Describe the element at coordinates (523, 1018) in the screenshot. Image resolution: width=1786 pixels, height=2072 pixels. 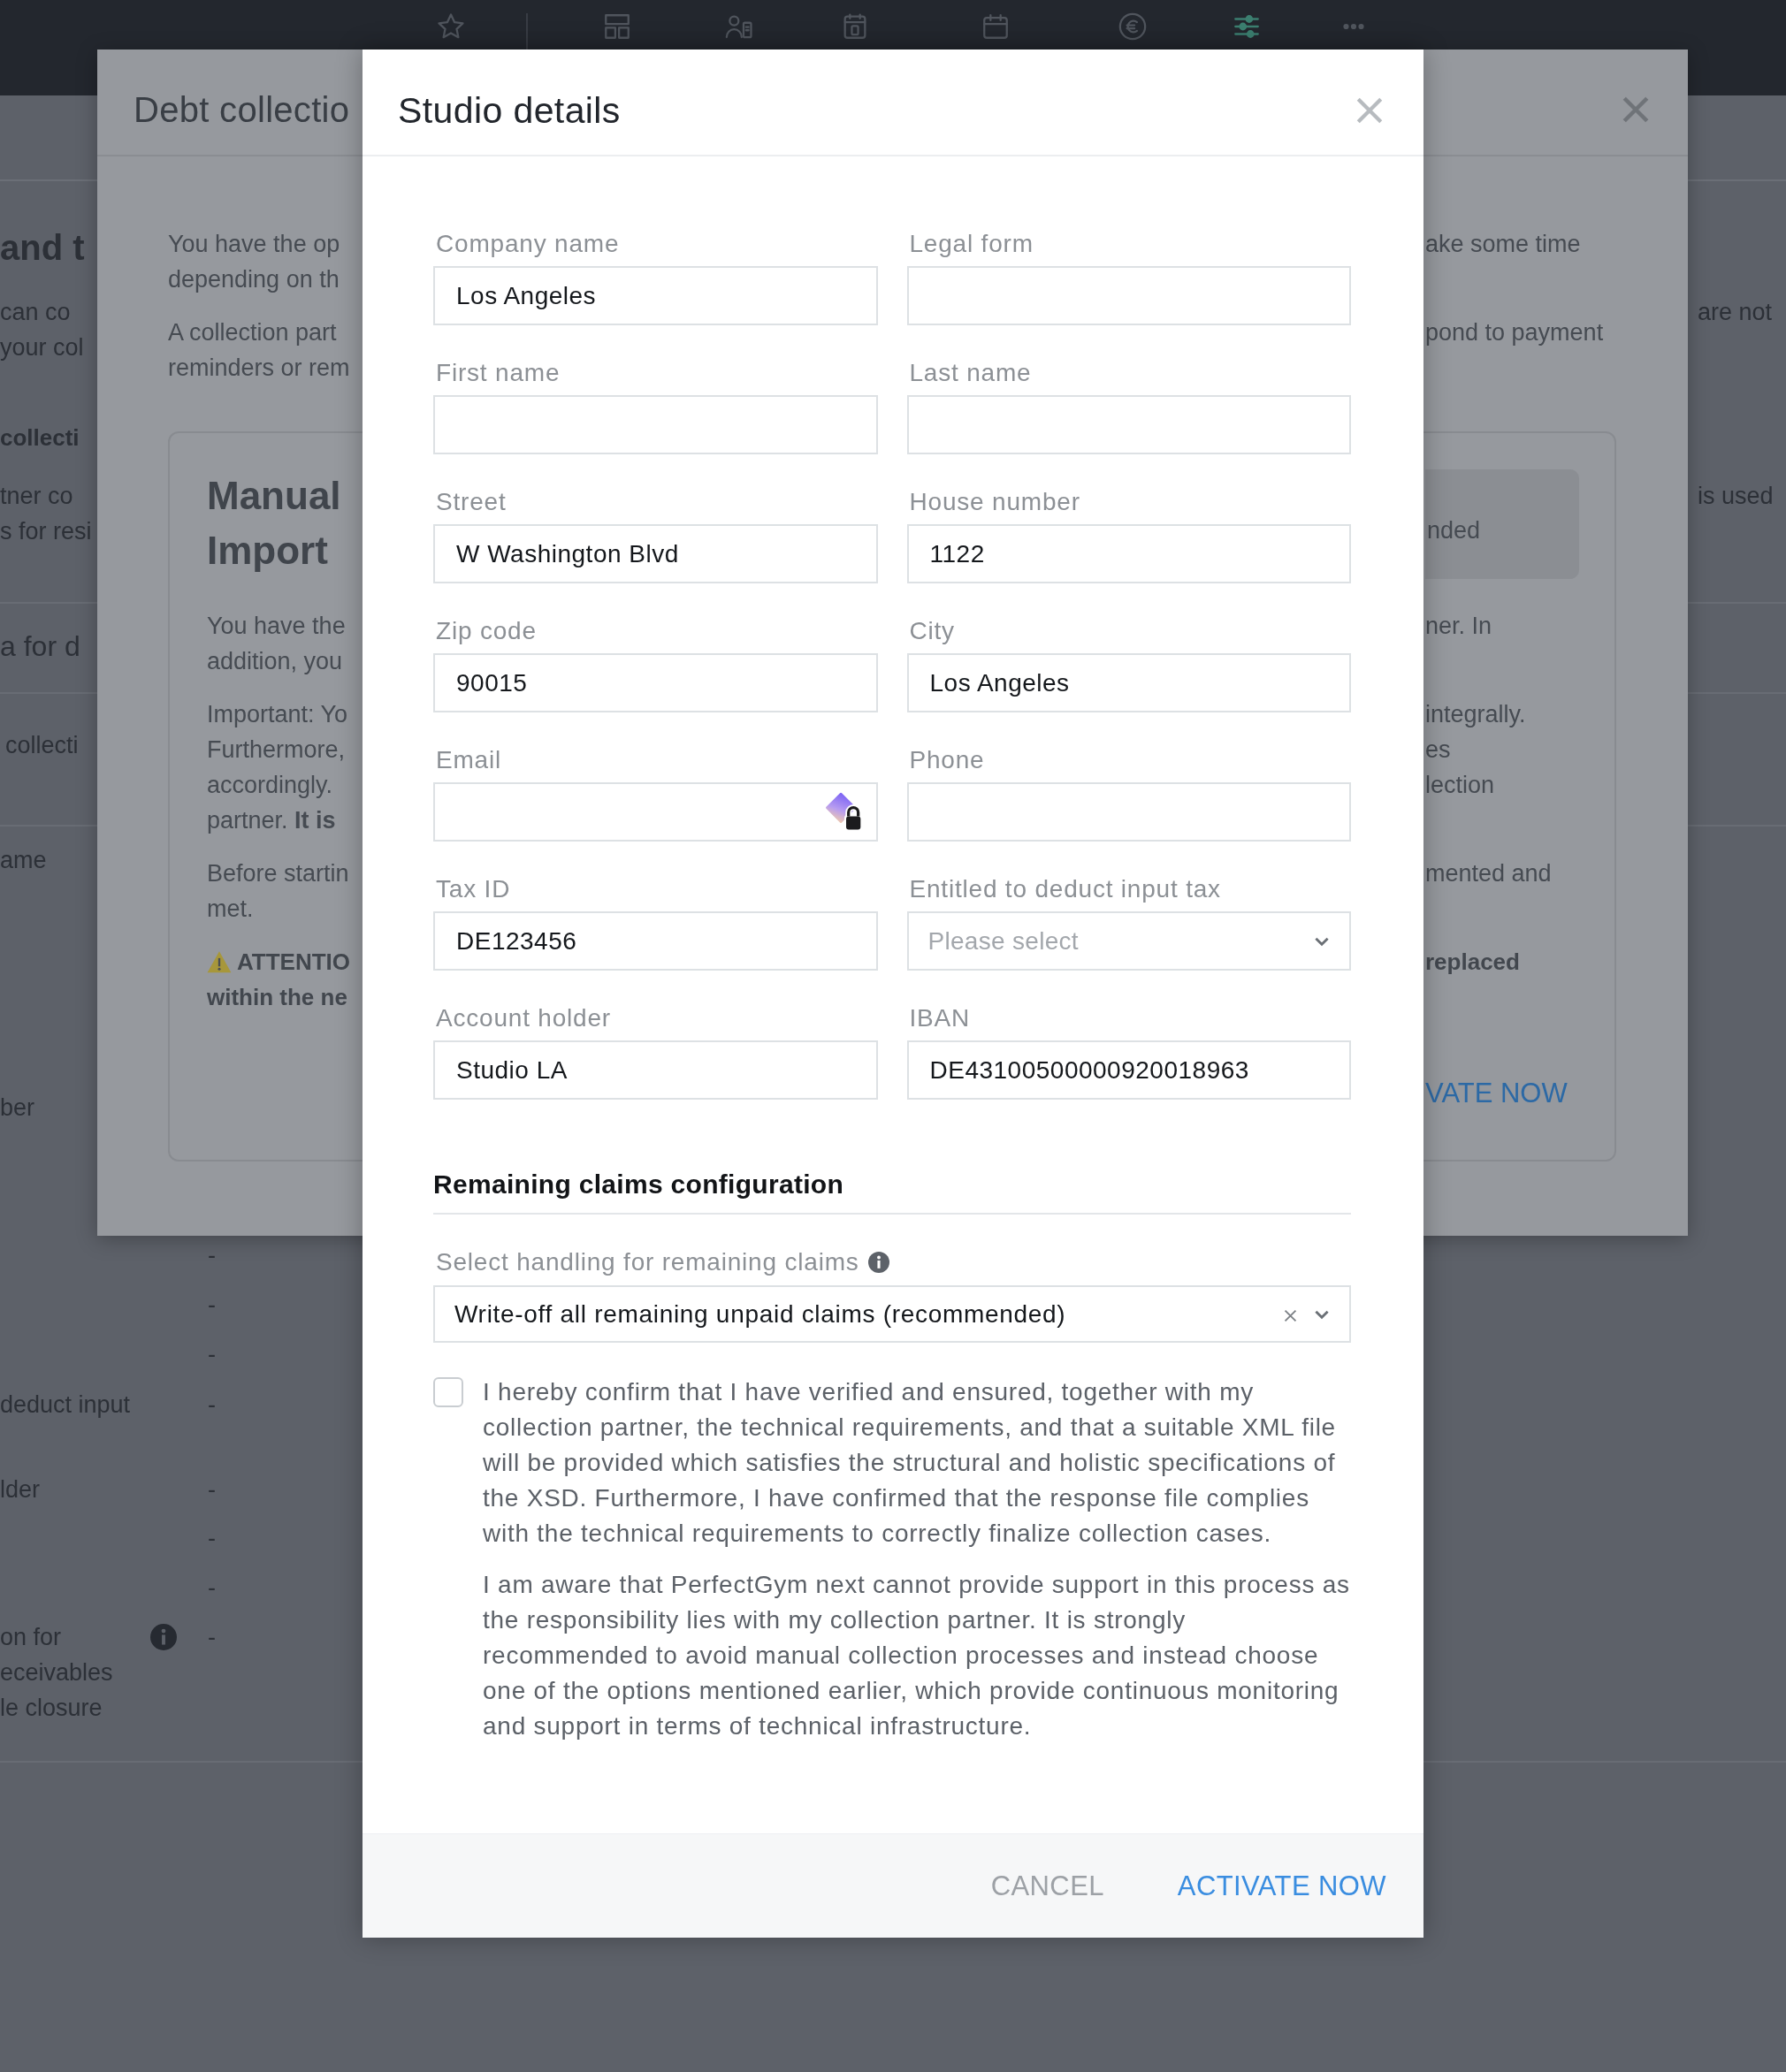
I see `field-label: Account holder` at that location.